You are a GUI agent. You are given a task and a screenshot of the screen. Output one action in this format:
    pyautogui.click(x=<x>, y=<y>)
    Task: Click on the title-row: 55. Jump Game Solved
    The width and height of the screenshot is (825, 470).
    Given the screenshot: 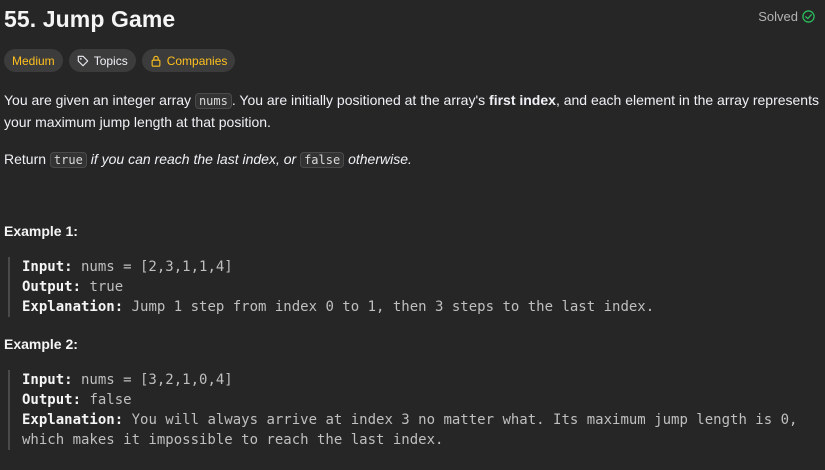 What is the action you would take?
    pyautogui.click(x=409, y=19)
    